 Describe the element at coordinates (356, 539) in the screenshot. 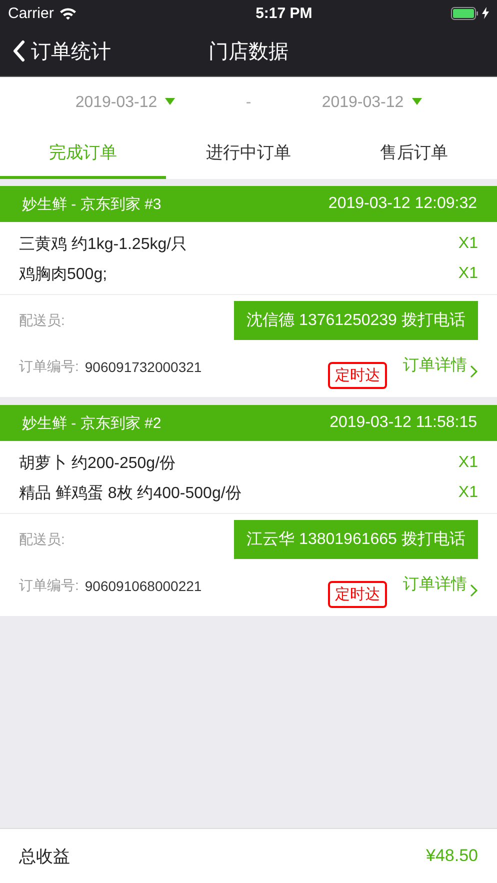

I see `call-button: 江云华 13801961665 拨打电话` at that location.